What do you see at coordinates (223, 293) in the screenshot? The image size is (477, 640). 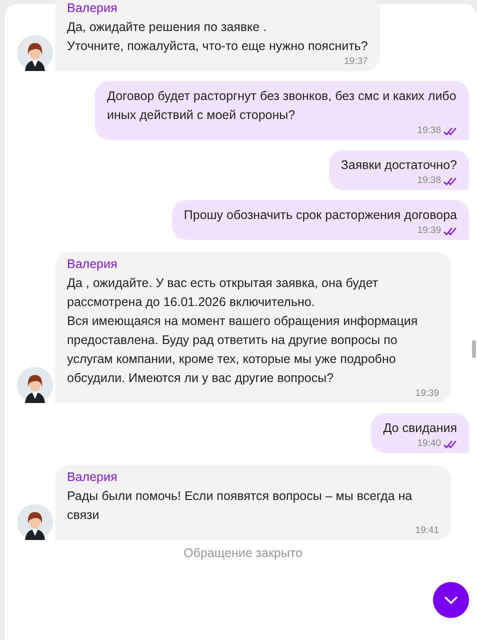 I see `message-text: Да , ожидайте. У вас есть открытая заявка, она будет рассмотрена до 16.01.2026 включительно.` at bounding box center [223, 293].